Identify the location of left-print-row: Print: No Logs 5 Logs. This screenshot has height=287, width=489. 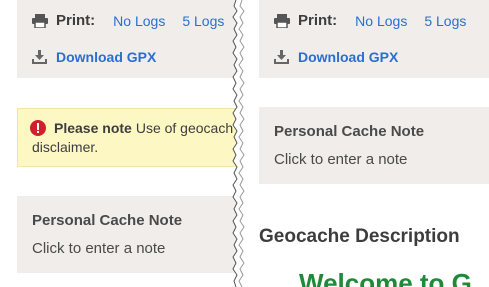
(135, 20).